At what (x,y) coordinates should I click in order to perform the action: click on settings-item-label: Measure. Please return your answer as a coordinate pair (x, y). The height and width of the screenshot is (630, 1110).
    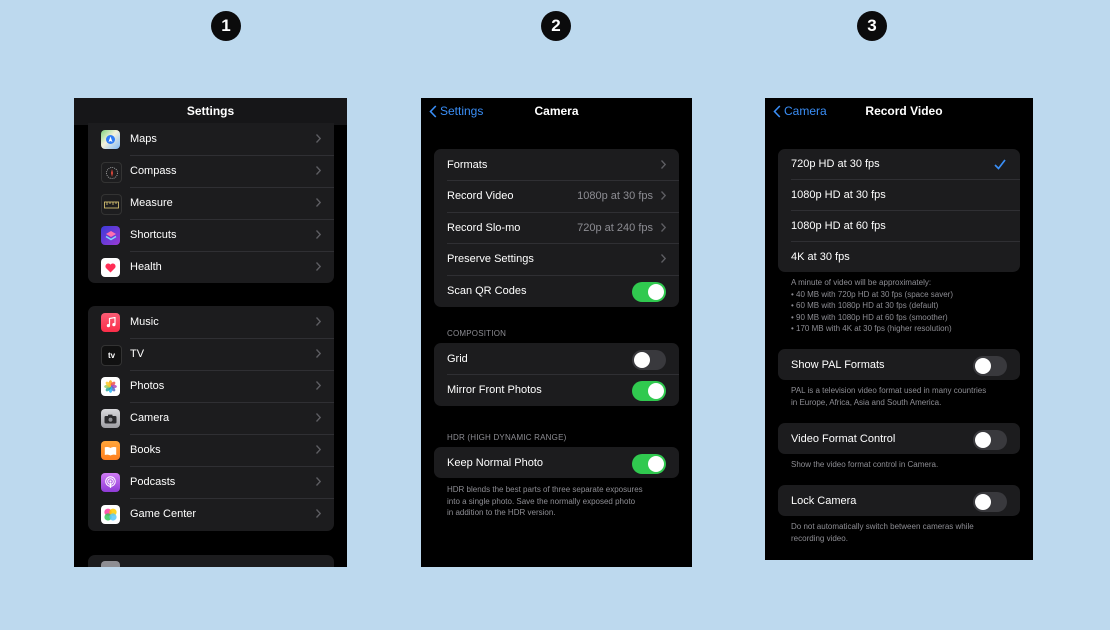
    Looking at the image, I should click on (151, 203).